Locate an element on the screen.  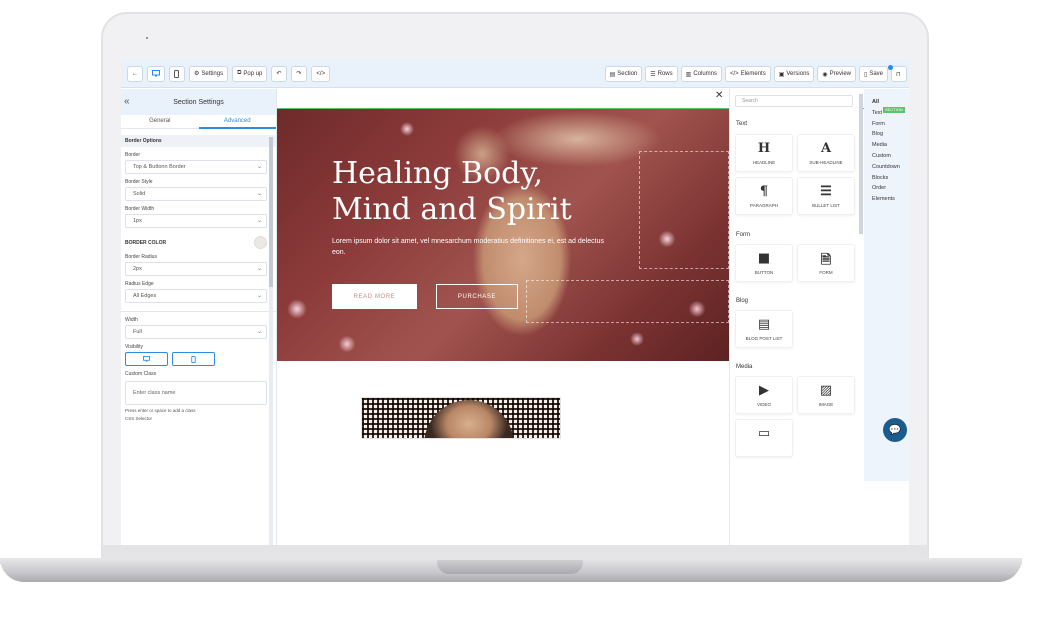
chat-icon: 💬 is located at coordinates (895, 430).